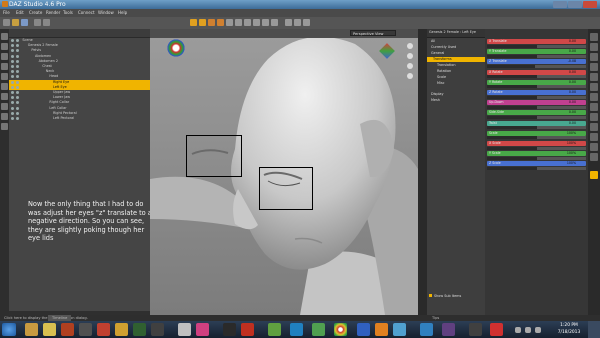 The image size is (600, 338). Describe the element at coordinates (211, 22) in the screenshot. I see `rotate-tool-icon` at that location.